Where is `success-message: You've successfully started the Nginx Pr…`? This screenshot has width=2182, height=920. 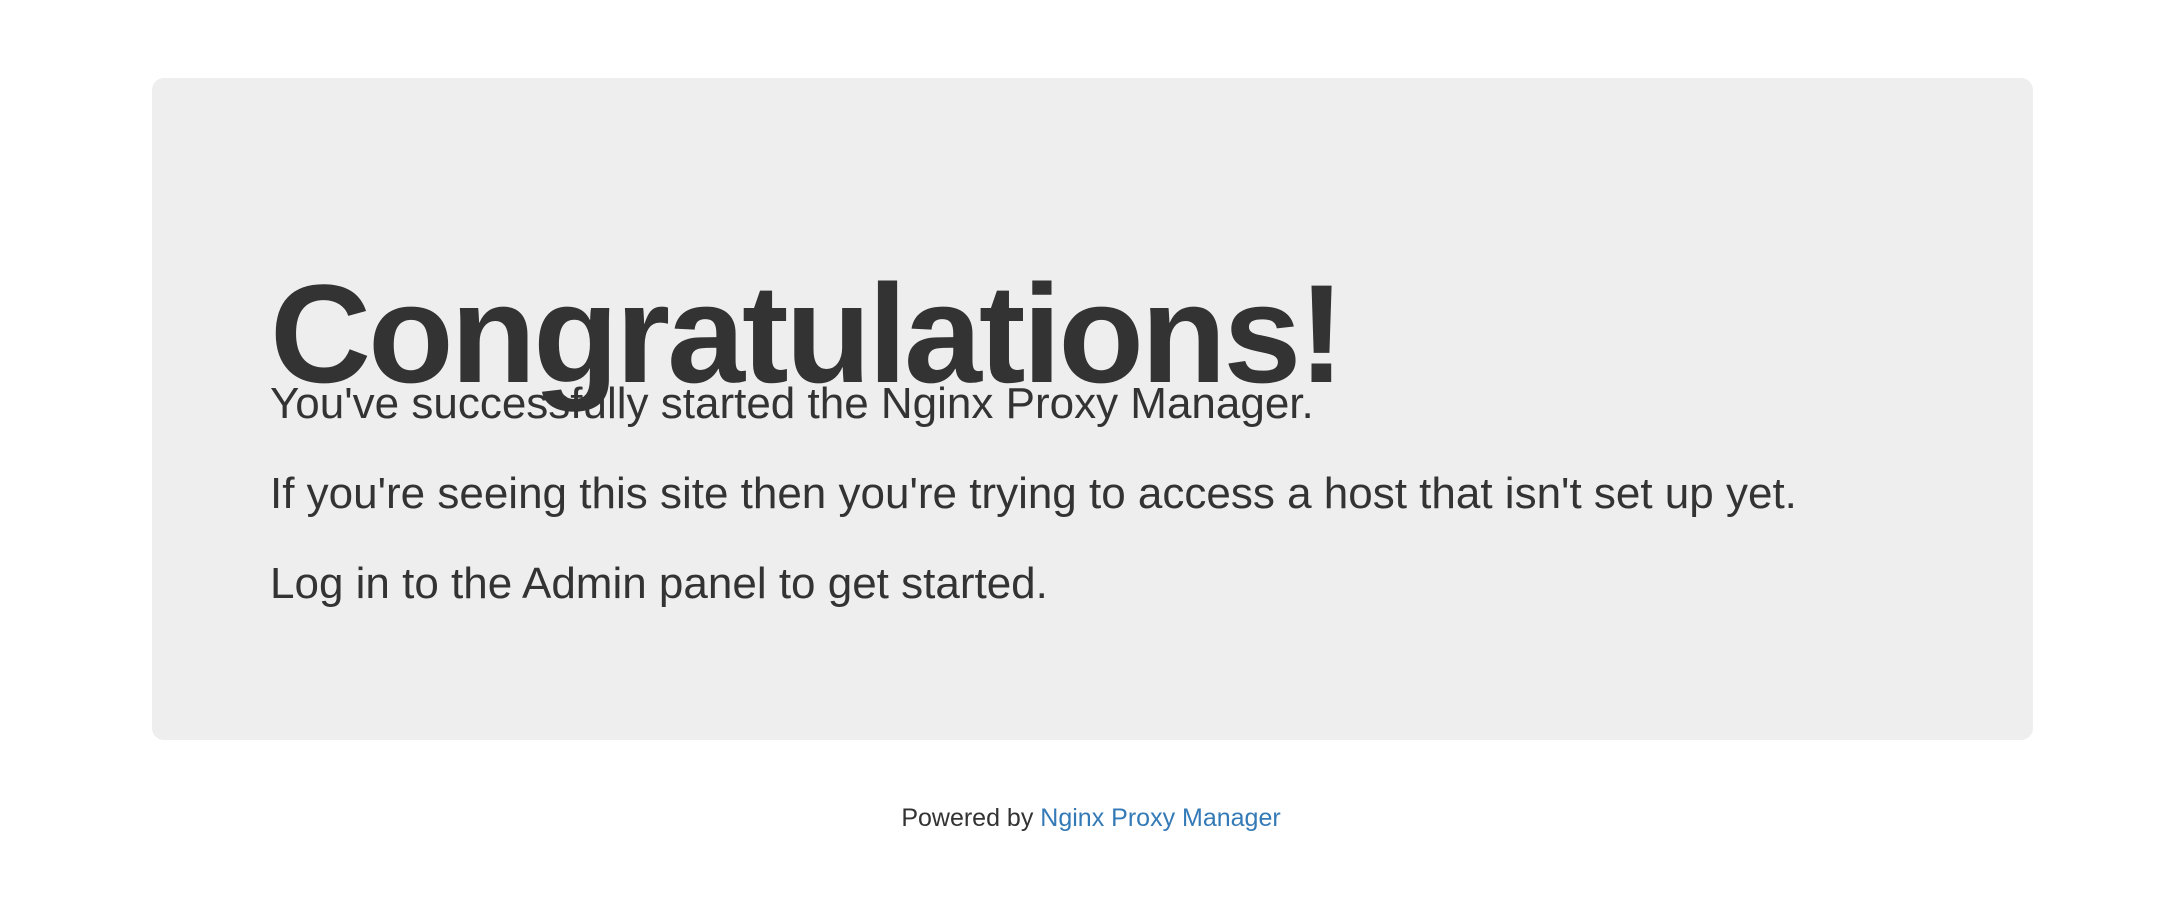
success-message: You've successfully started the Nginx Pr… is located at coordinates (792, 403).